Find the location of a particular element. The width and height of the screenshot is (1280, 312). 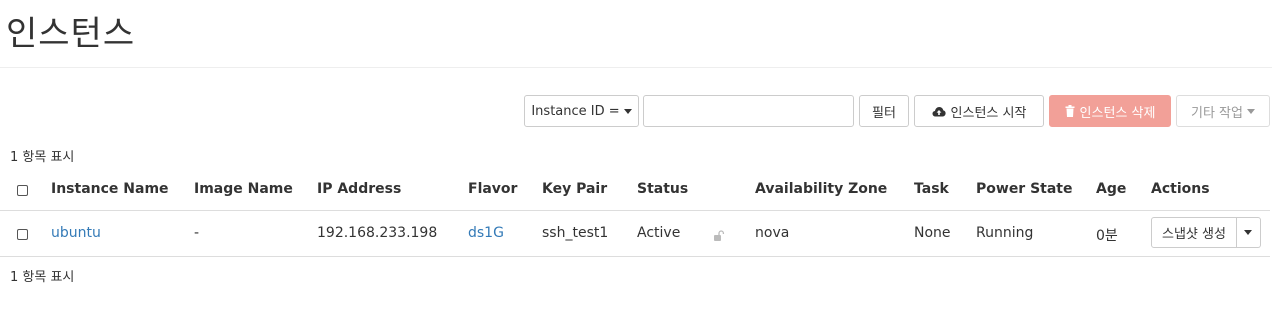

select-all-checkbox is located at coordinates (22, 190).